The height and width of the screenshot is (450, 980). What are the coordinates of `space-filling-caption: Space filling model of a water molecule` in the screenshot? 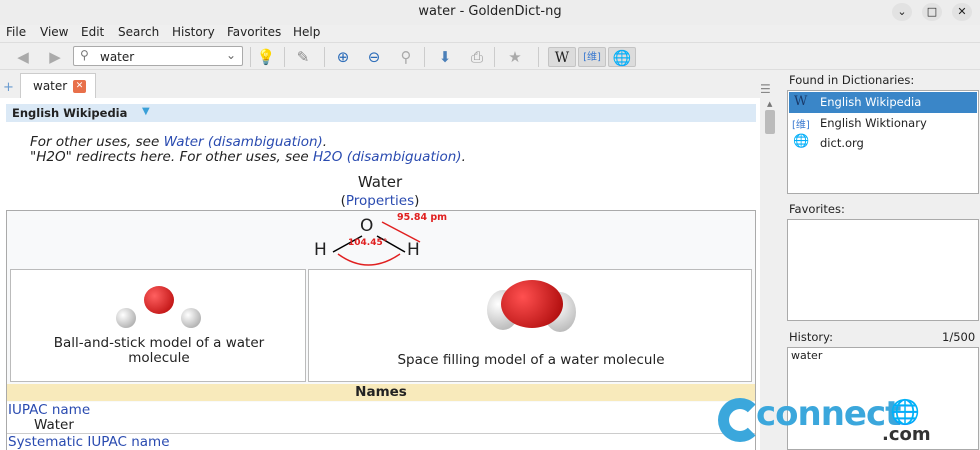 It's located at (531, 360).